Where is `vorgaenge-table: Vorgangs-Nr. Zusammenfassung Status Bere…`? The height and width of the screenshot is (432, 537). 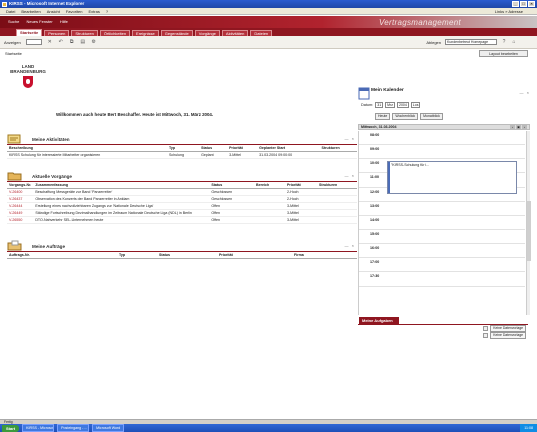 vorgaenge-table: Vorgangs-Nr. Zusammenfassung Status Bere… is located at coordinates (182, 203).